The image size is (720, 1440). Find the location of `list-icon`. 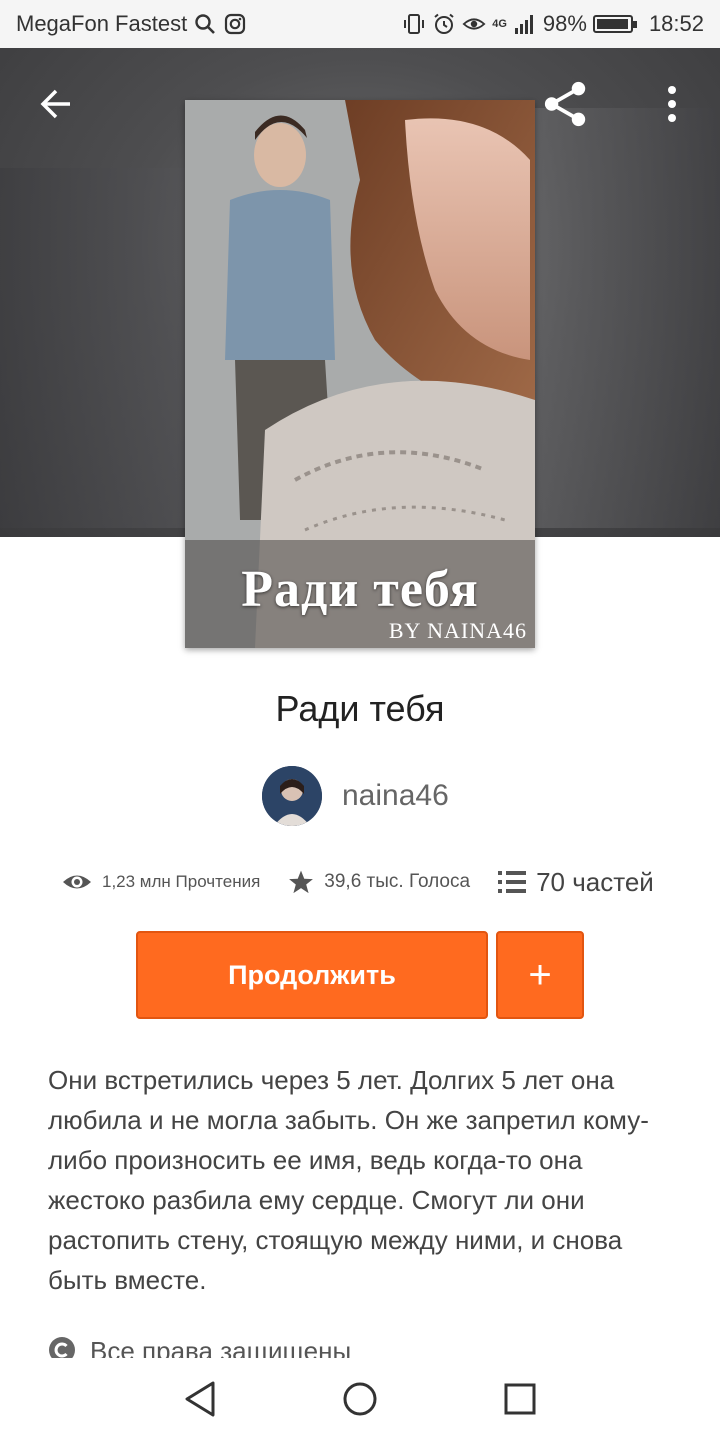

list-icon is located at coordinates (512, 882).